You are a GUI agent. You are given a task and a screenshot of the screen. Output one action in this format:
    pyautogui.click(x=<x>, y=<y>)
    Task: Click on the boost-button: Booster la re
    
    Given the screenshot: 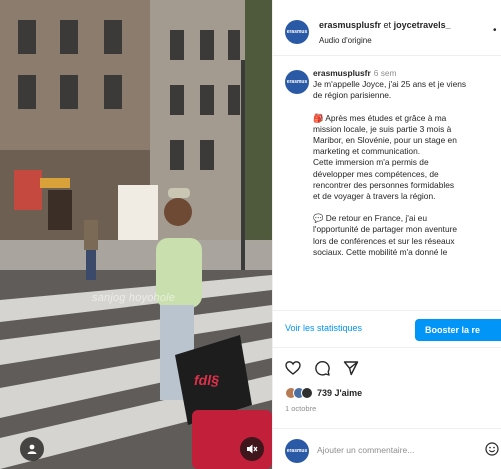 What is the action you would take?
    pyautogui.click(x=458, y=330)
    